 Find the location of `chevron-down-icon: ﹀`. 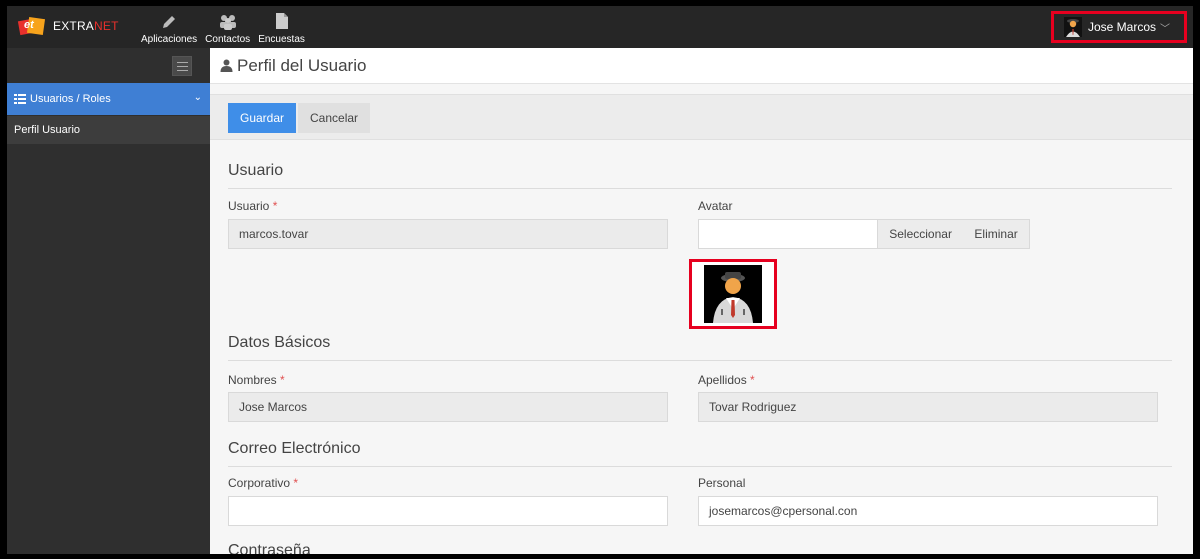

chevron-down-icon: ﹀ is located at coordinates (1165, 29).